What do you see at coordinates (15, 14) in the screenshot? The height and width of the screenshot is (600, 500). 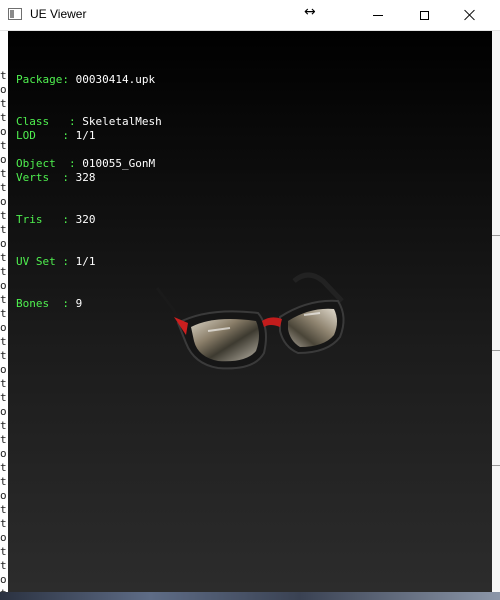 I see `app-window-icon` at bounding box center [15, 14].